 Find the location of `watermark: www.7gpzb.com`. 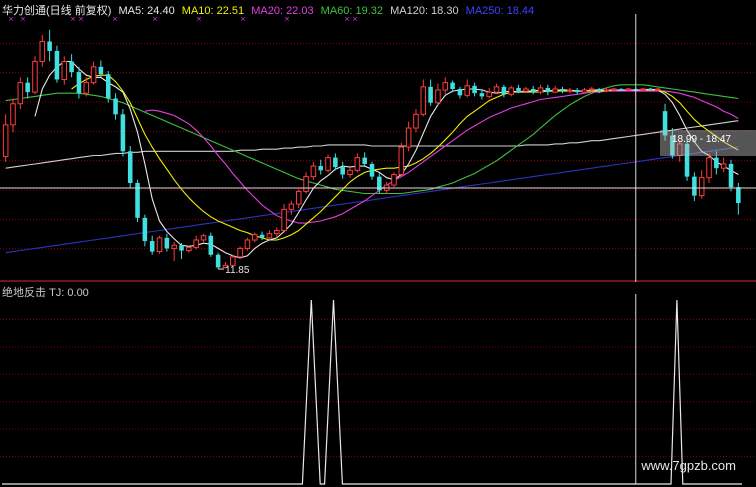

watermark: www.7gpzb.com is located at coordinates (688, 465).